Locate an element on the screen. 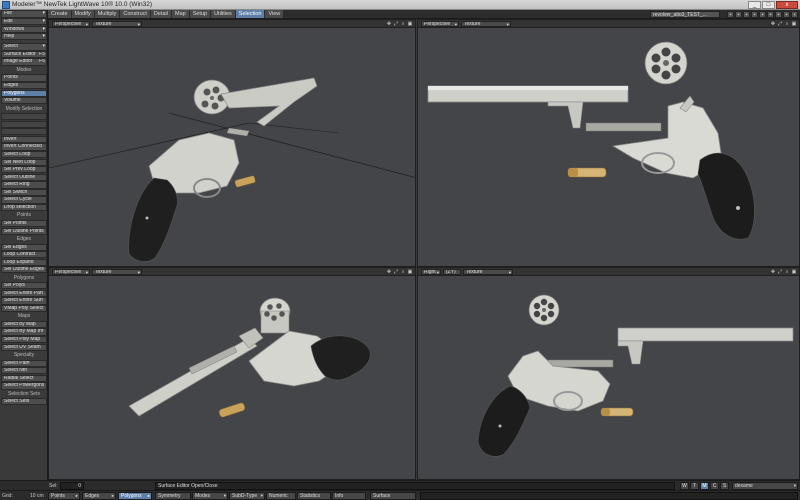  sidebar-item-sel-next-loop: Sel Next Loop is located at coordinates (24, 162).